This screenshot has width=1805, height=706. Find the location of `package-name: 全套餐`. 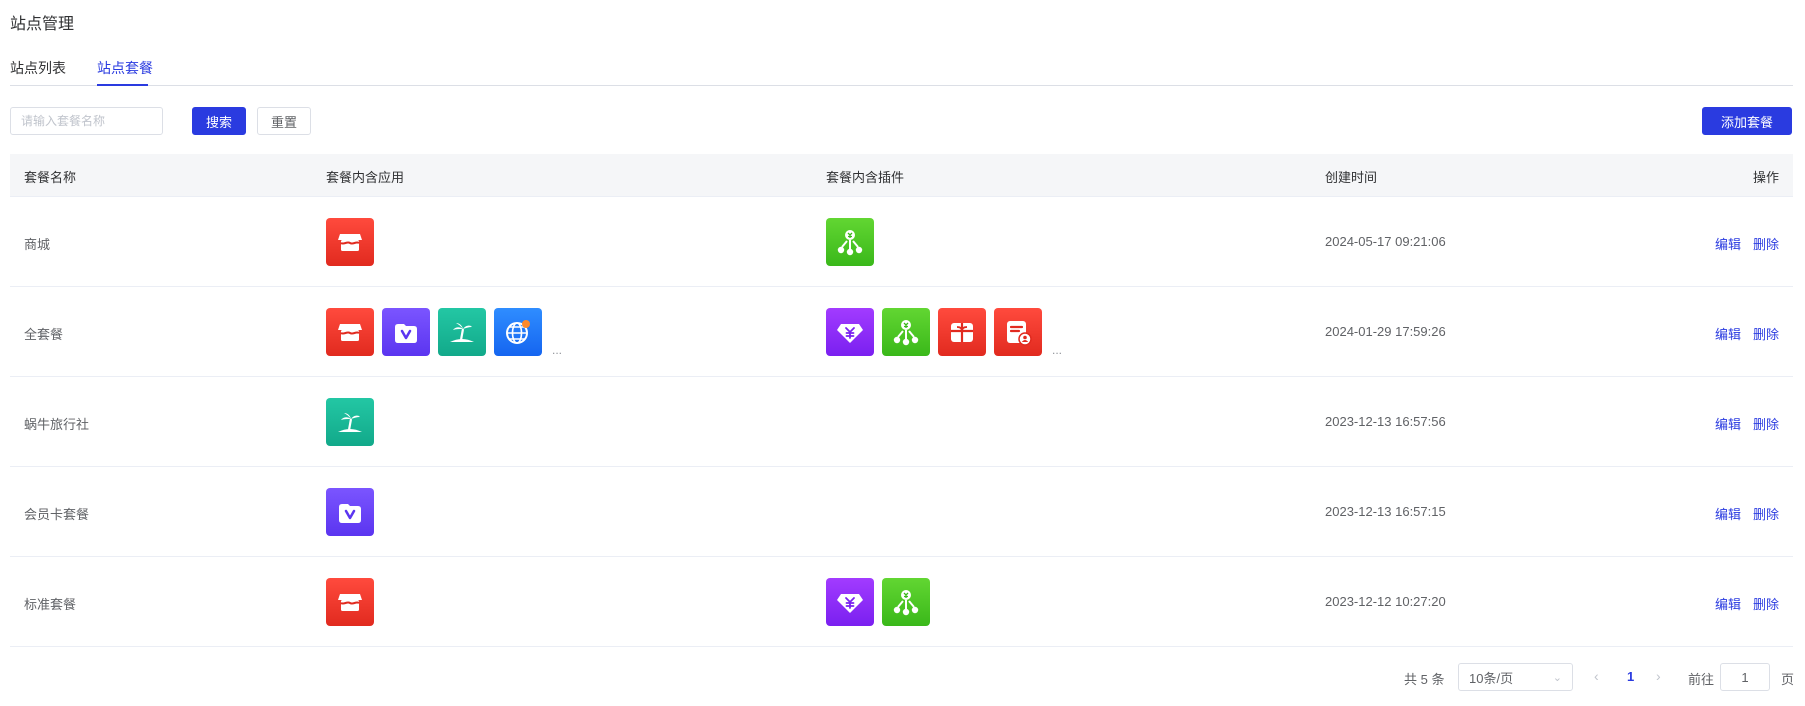

package-name: 全套餐 is located at coordinates (44, 334).